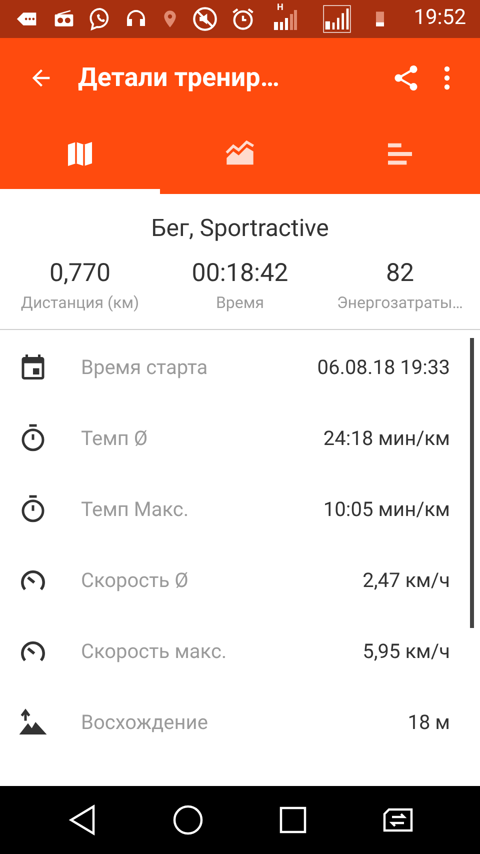 This screenshot has width=480, height=854. Describe the element at coordinates (240, 303) in the screenshot. I see `stat-label: Время` at that location.